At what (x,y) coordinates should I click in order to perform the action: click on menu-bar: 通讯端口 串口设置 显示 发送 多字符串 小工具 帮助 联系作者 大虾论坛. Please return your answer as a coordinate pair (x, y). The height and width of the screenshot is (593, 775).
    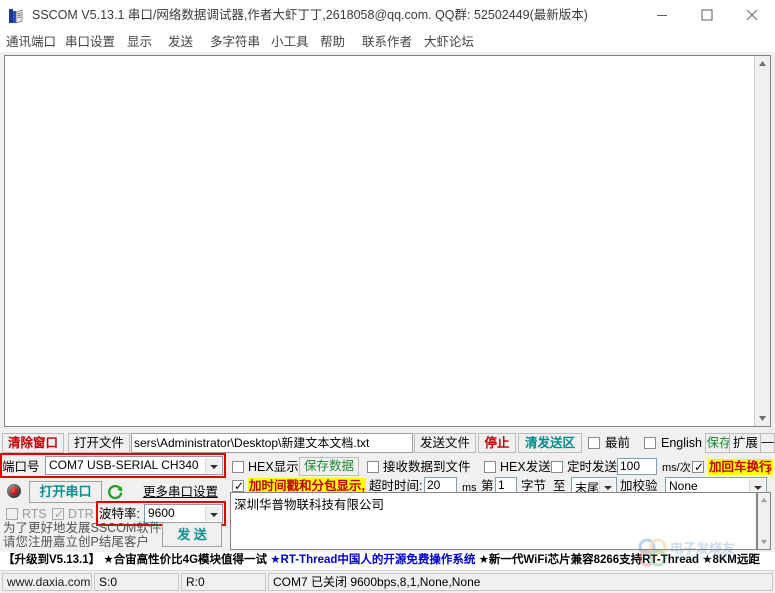
    Looking at the image, I should click on (387, 41).